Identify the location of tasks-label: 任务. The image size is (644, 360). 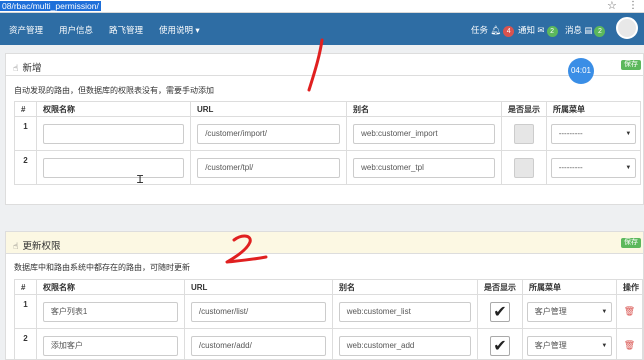
(480, 30).